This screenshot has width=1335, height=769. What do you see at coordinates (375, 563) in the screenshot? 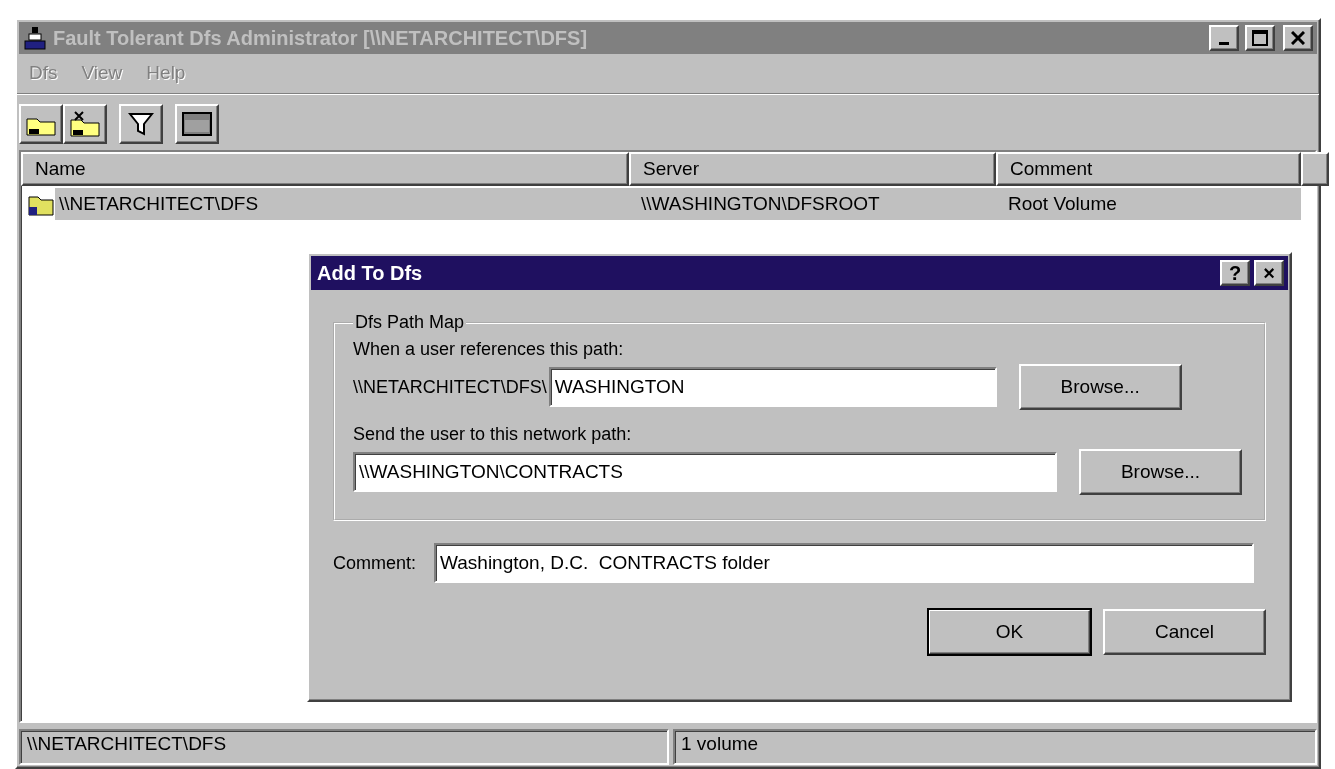
I see `field-label: Comment:` at bounding box center [375, 563].